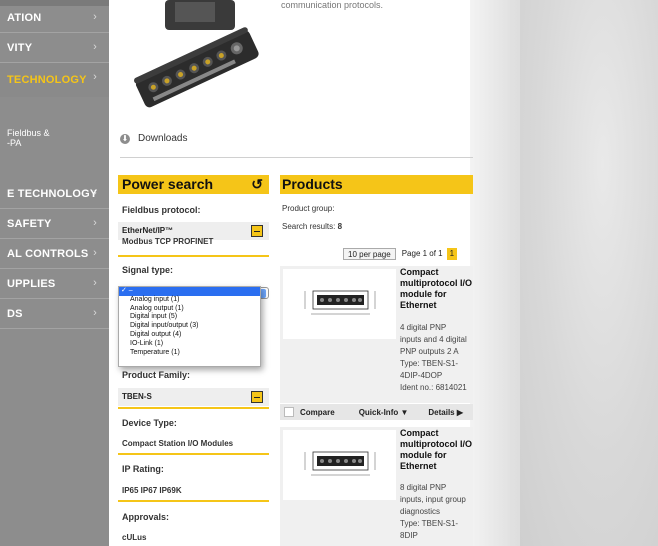 The width and height of the screenshot is (658, 546). I want to click on sidebar-item-label: TECHNOLOGY, so click(47, 80).